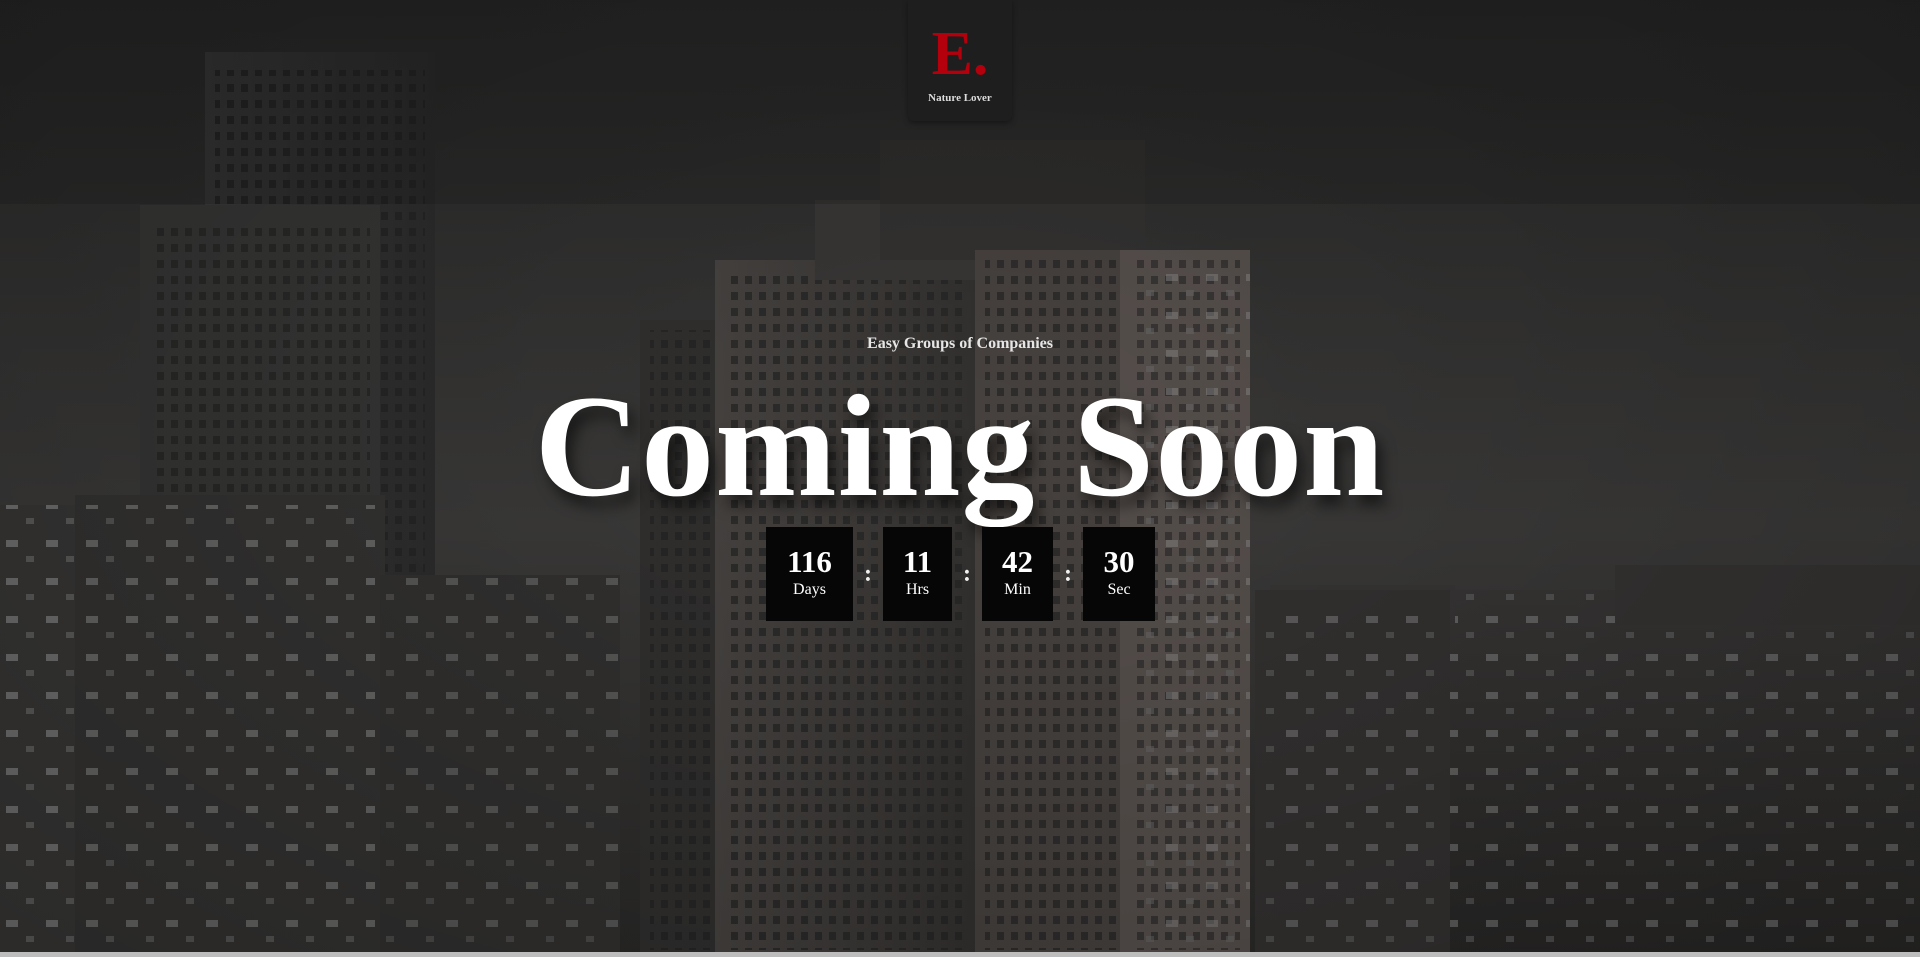 The image size is (1920, 957). Describe the element at coordinates (917, 589) in the screenshot. I see `countdown-label: Hrs` at that location.